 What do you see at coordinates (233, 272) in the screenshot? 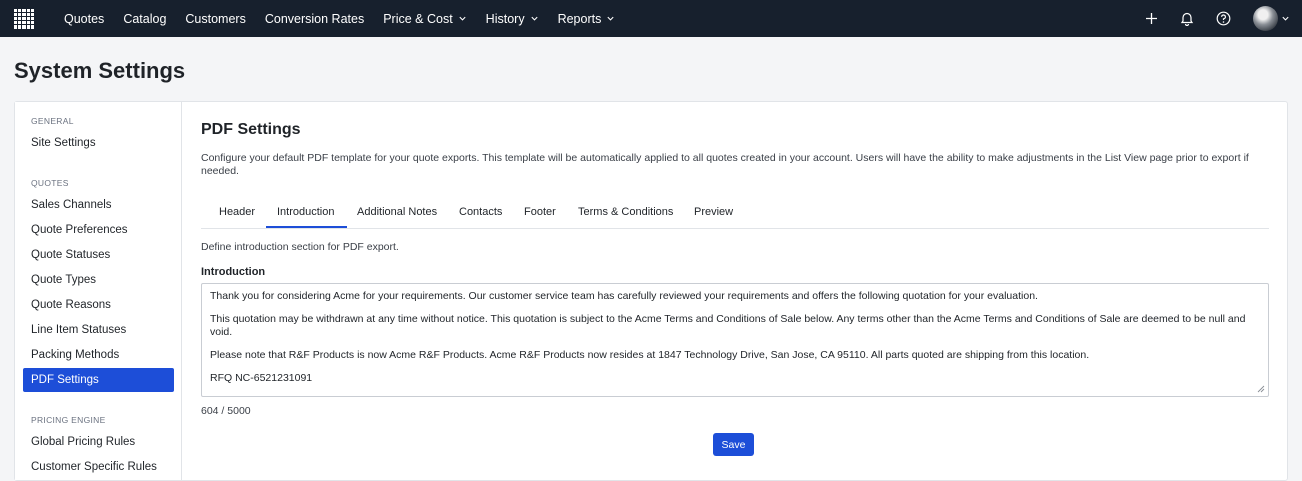
I see `introduction-label: Introduction` at bounding box center [233, 272].